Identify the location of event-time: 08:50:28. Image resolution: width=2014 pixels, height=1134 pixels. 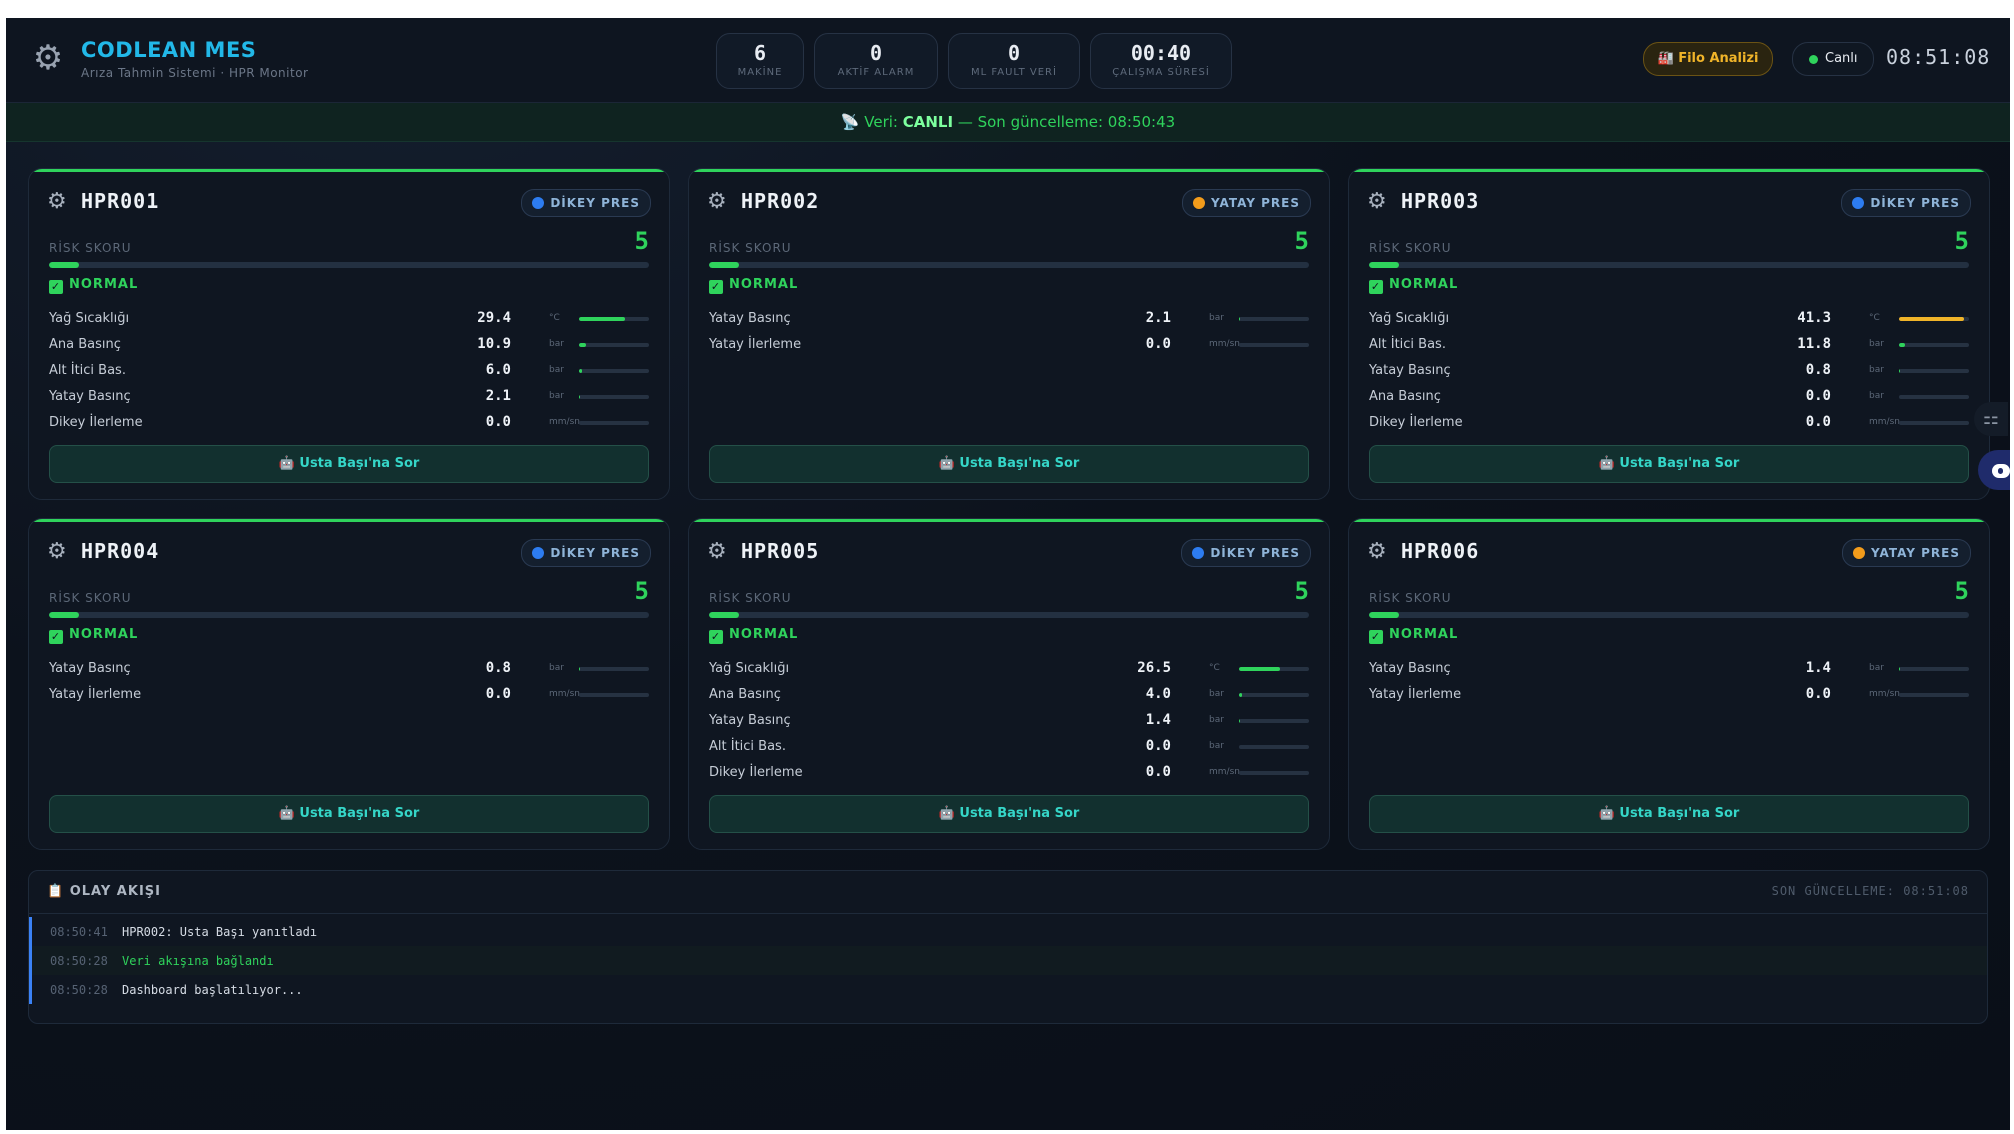
(79, 990).